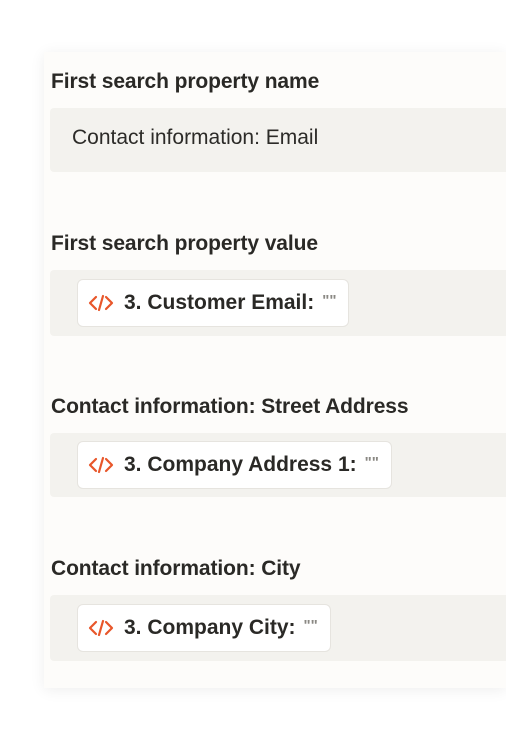 The width and height of the screenshot is (506, 730). I want to click on mapped-value-pill: 3. Customer Email: "", so click(213, 303).